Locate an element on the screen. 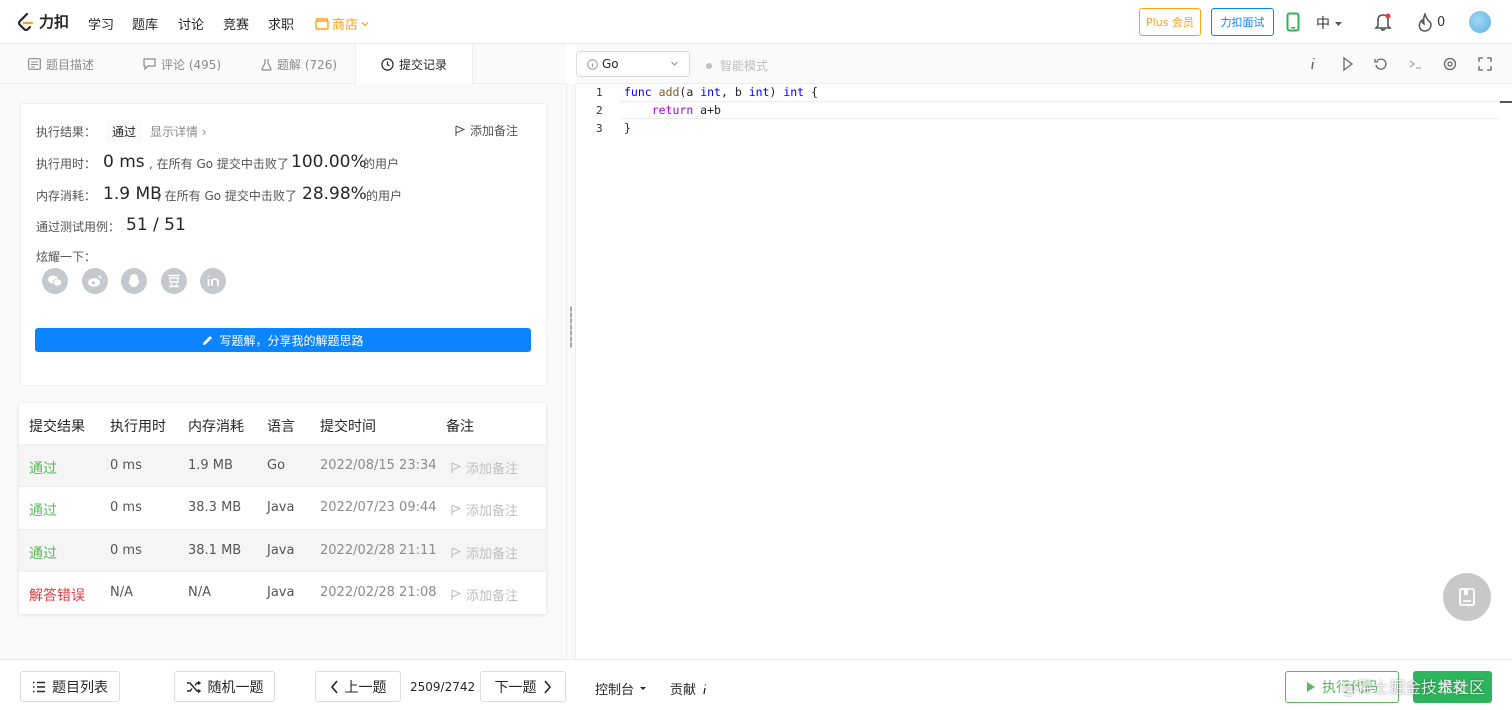 This screenshot has width=1512, height=710. nav-item-problems: 题库 is located at coordinates (145, 23).